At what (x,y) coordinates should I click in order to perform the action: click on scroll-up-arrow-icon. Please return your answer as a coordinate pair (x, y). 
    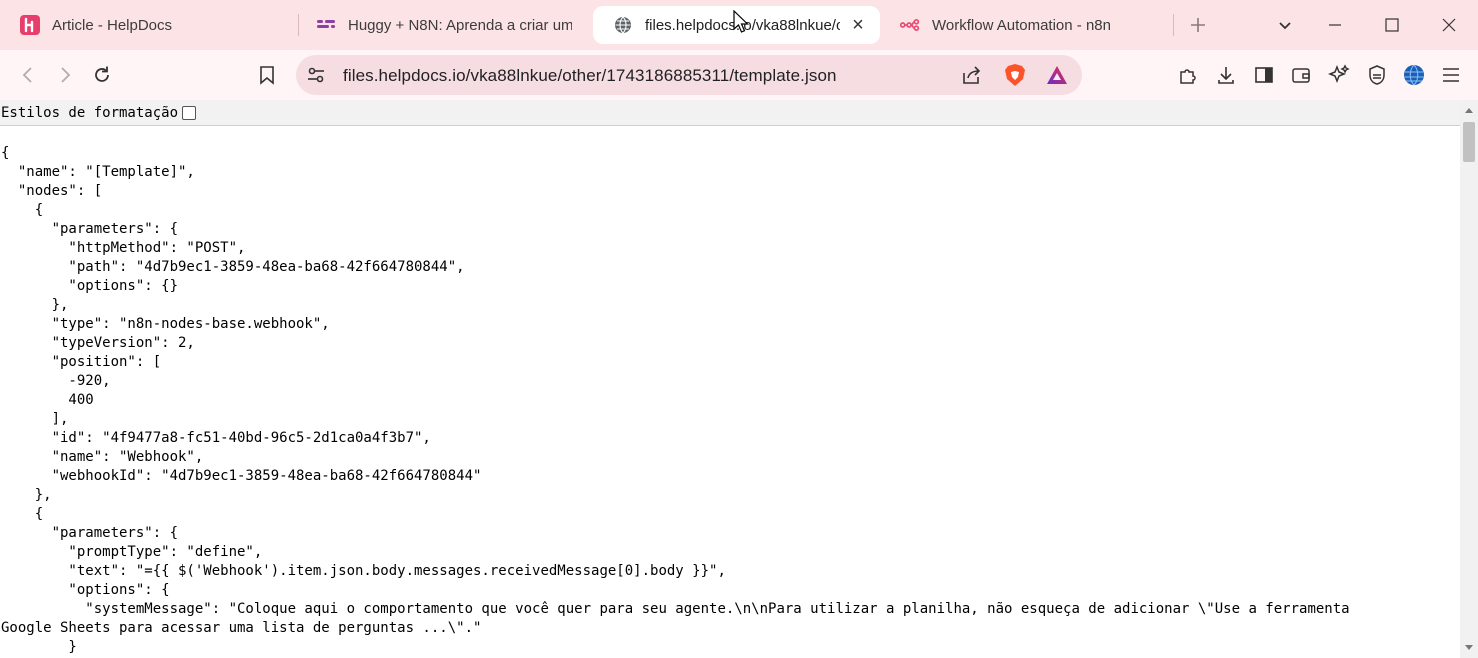
    Looking at the image, I should click on (1469, 110).